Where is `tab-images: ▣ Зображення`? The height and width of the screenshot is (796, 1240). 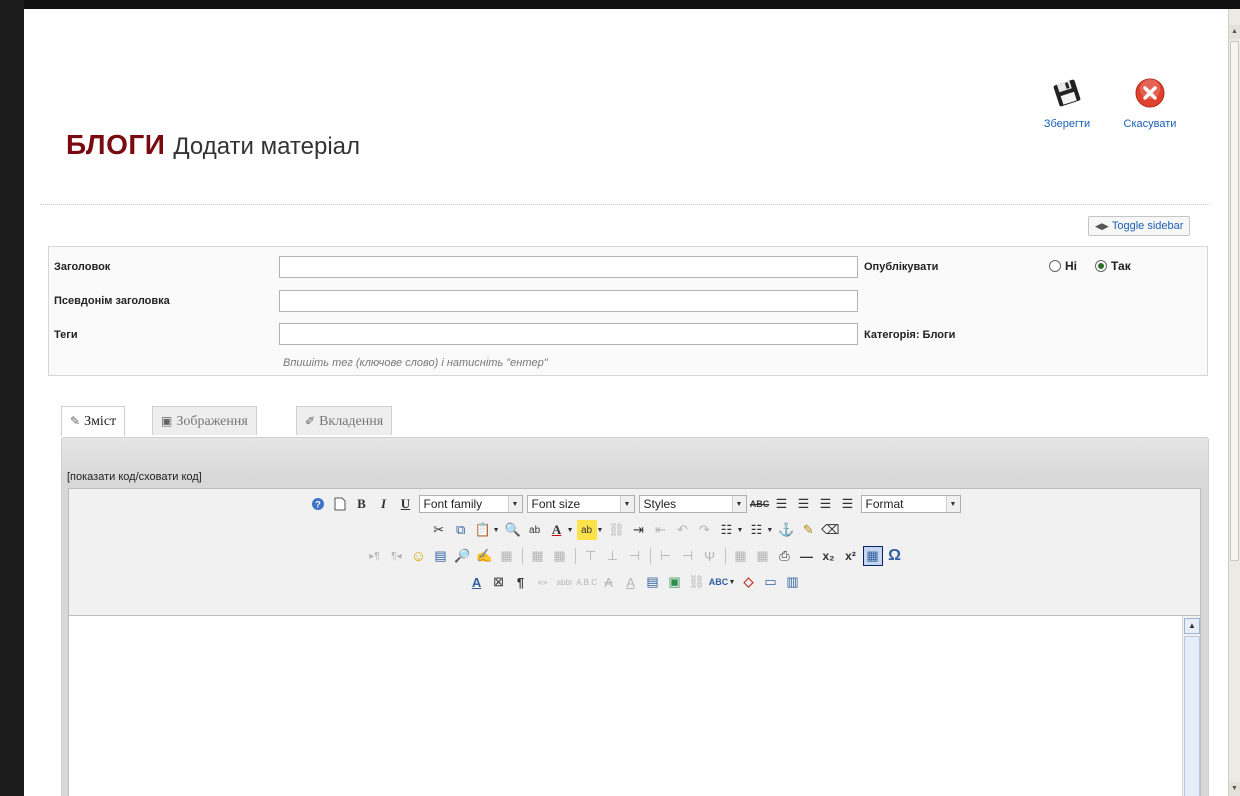
tab-images: ▣ Зображення is located at coordinates (204, 420).